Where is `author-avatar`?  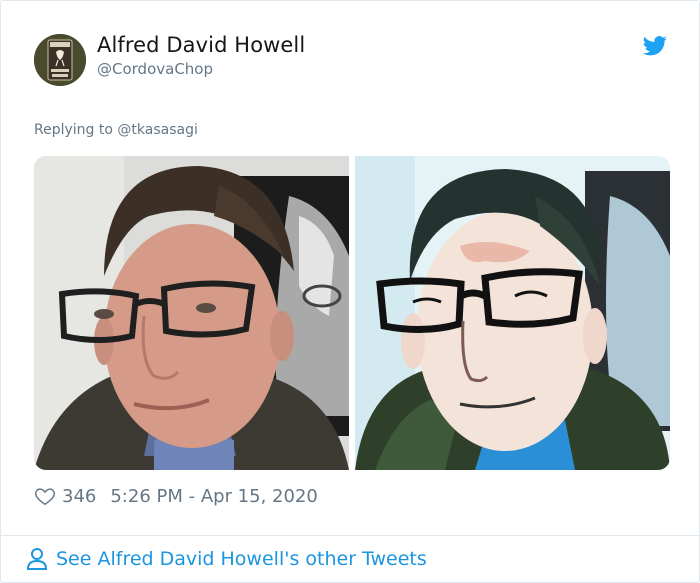
author-avatar is located at coordinates (60, 60).